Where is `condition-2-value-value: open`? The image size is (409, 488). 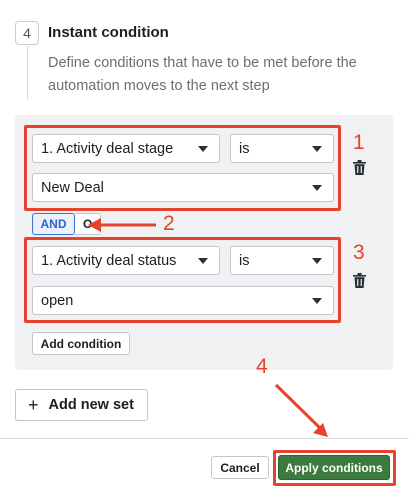 condition-2-value-value: open is located at coordinates (57, 300).